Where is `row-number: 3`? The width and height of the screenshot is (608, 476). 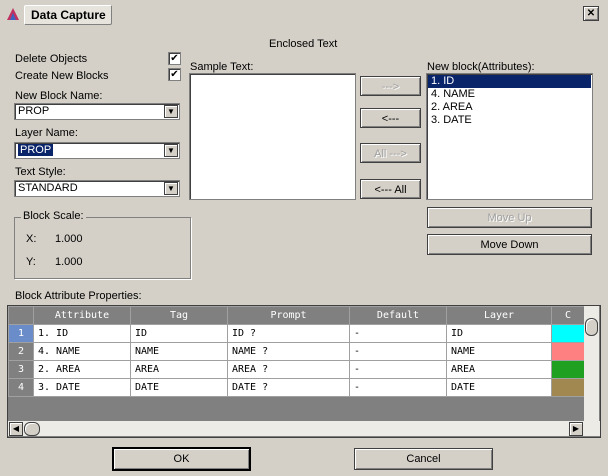
row-number: 3 is located at coordinates (21, 369).